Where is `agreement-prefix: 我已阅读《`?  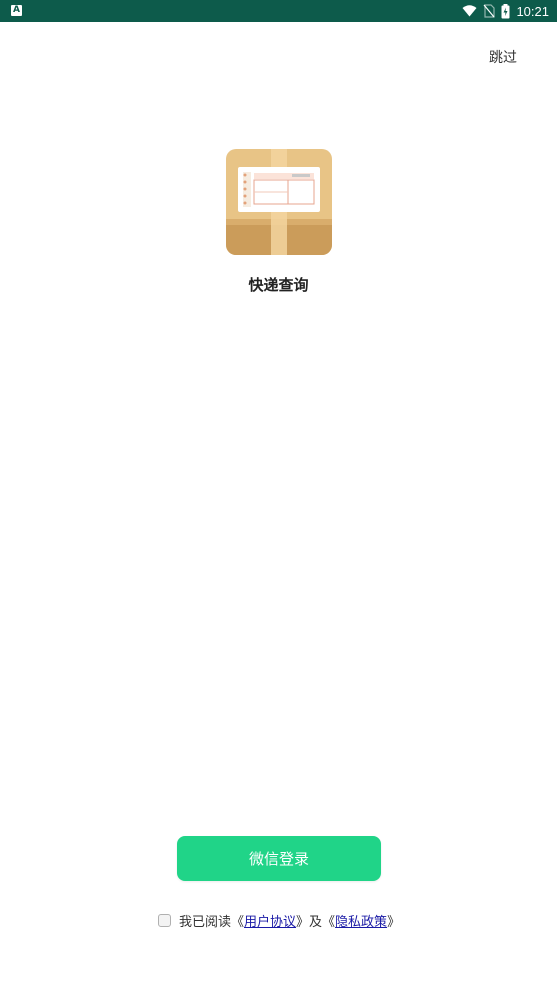 agreement-prefix: 我已阅读《 is located at coordinates (212, 922).